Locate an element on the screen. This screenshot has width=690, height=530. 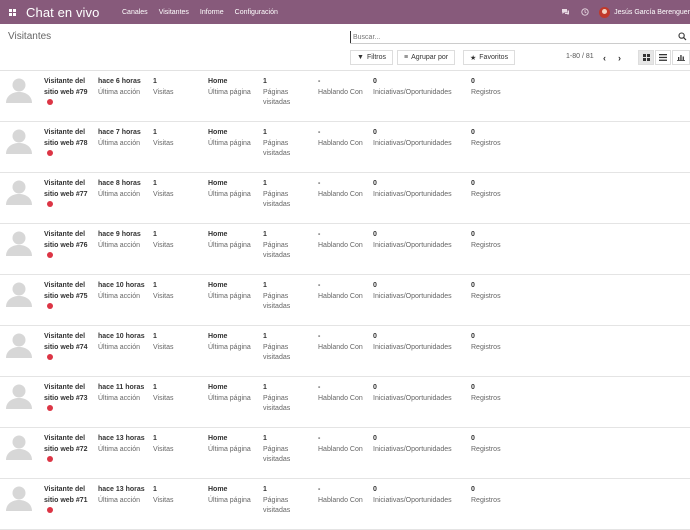
group-by-label: Agrupar por is located at coordinates (430, 57).